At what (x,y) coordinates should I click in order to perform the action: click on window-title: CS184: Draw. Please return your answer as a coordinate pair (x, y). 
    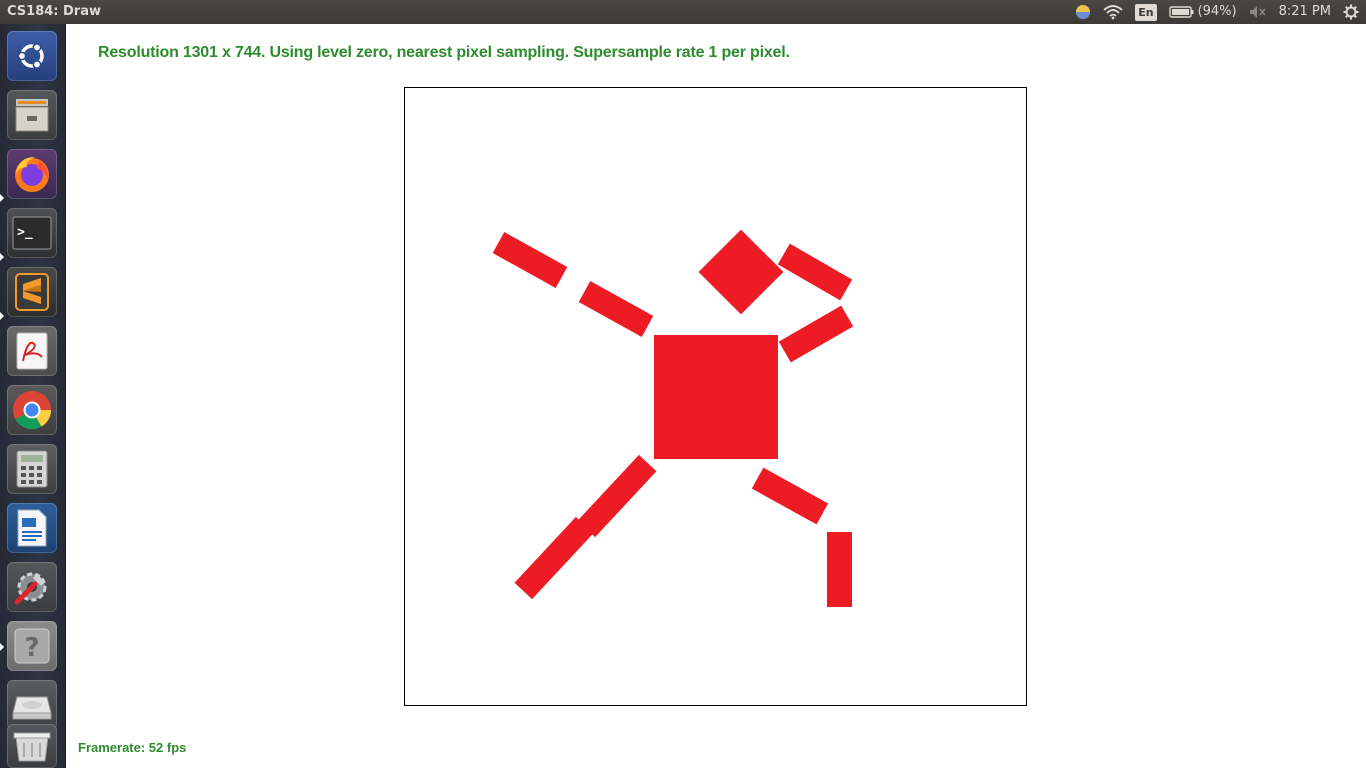
    Looking at the image, I should click on (54, 11).